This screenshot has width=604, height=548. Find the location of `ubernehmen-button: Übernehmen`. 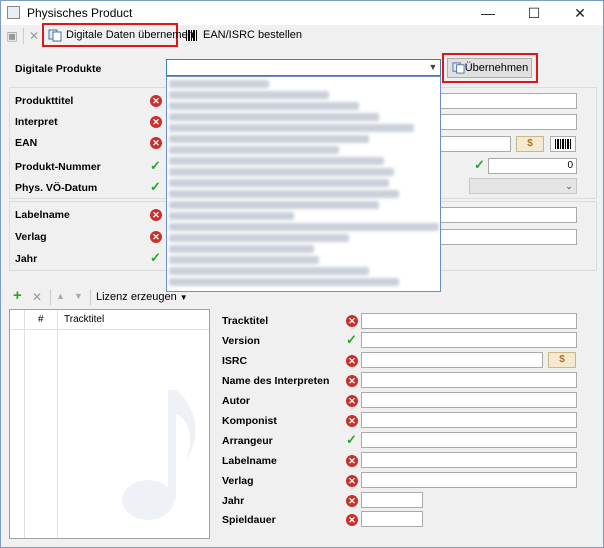

ubernehmen-button: Übernehmen is located at coordinates (489, 68).